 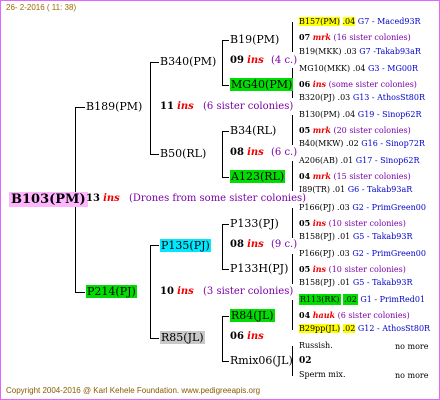 I want to click on dam-queen: P214(PJ), so click(x=111, y=291).